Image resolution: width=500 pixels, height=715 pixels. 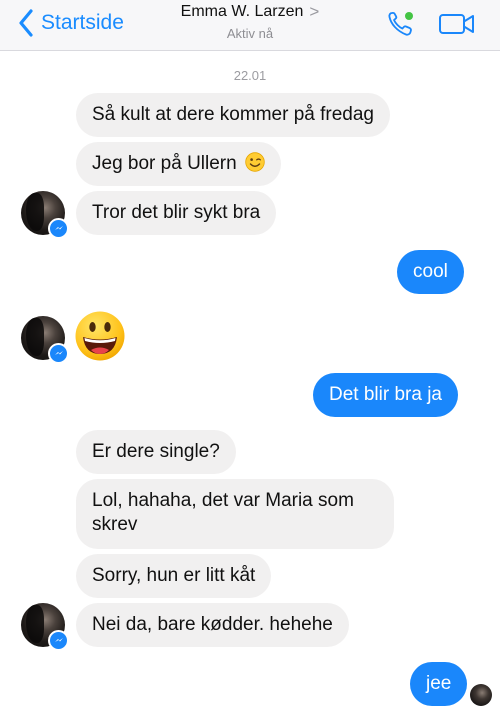 I want to click on back-label: Startside, so click(x=82, y=22).